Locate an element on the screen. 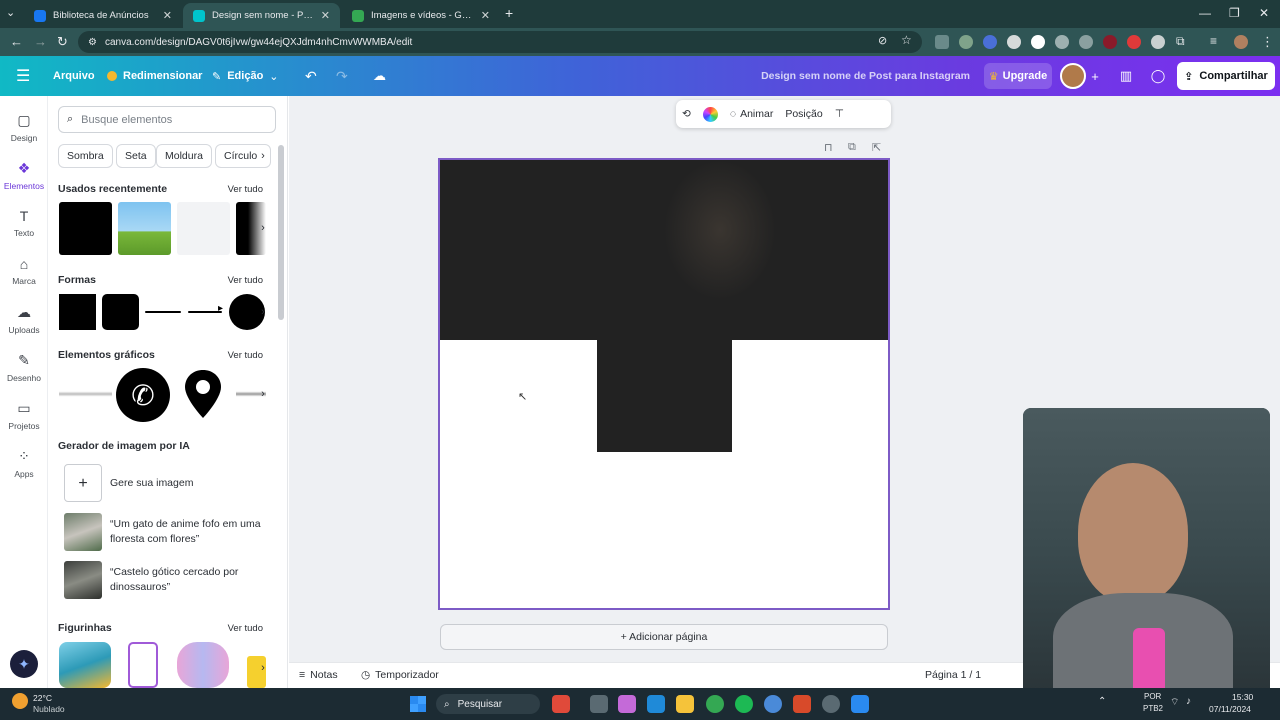  file-explorer-icon is located at coordinates (685, 704).